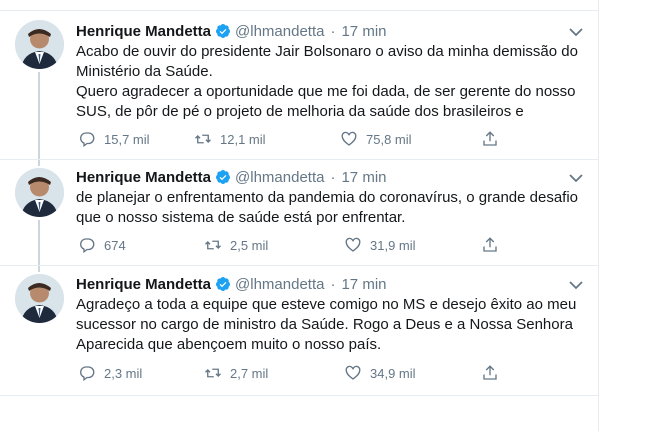  I want to click on reply-count: 2,3 mil, so click(123, 373).